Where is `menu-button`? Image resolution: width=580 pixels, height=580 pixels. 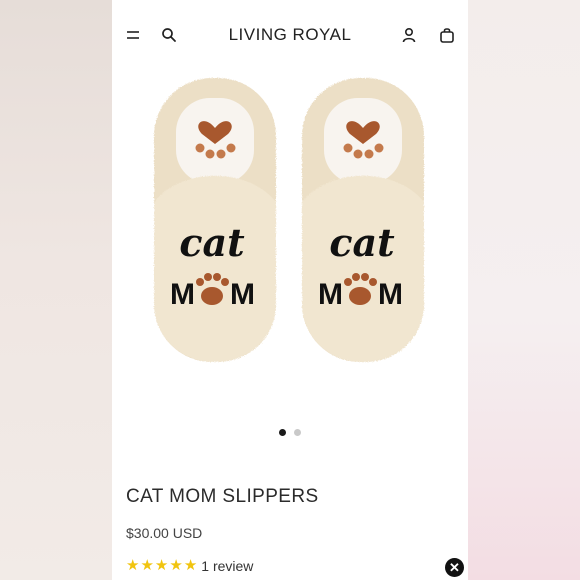
menu-button is located at coordinates (133, 35).